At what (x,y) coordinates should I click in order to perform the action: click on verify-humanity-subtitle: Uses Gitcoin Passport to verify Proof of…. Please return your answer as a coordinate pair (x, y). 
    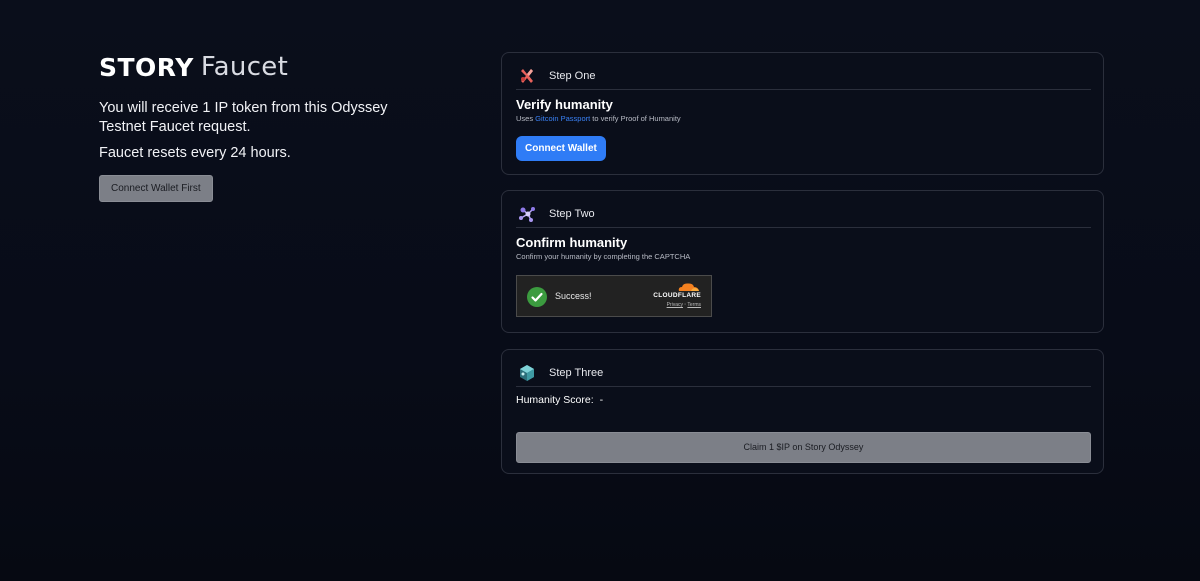
    Looking at the image, I should click on (598, 118).